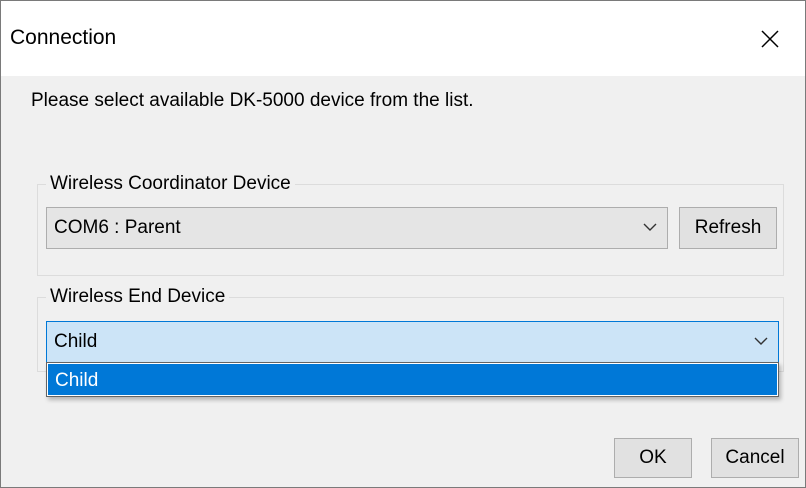  I want to click on end-device-group-label: Wireless End Device, so click(138, 297).